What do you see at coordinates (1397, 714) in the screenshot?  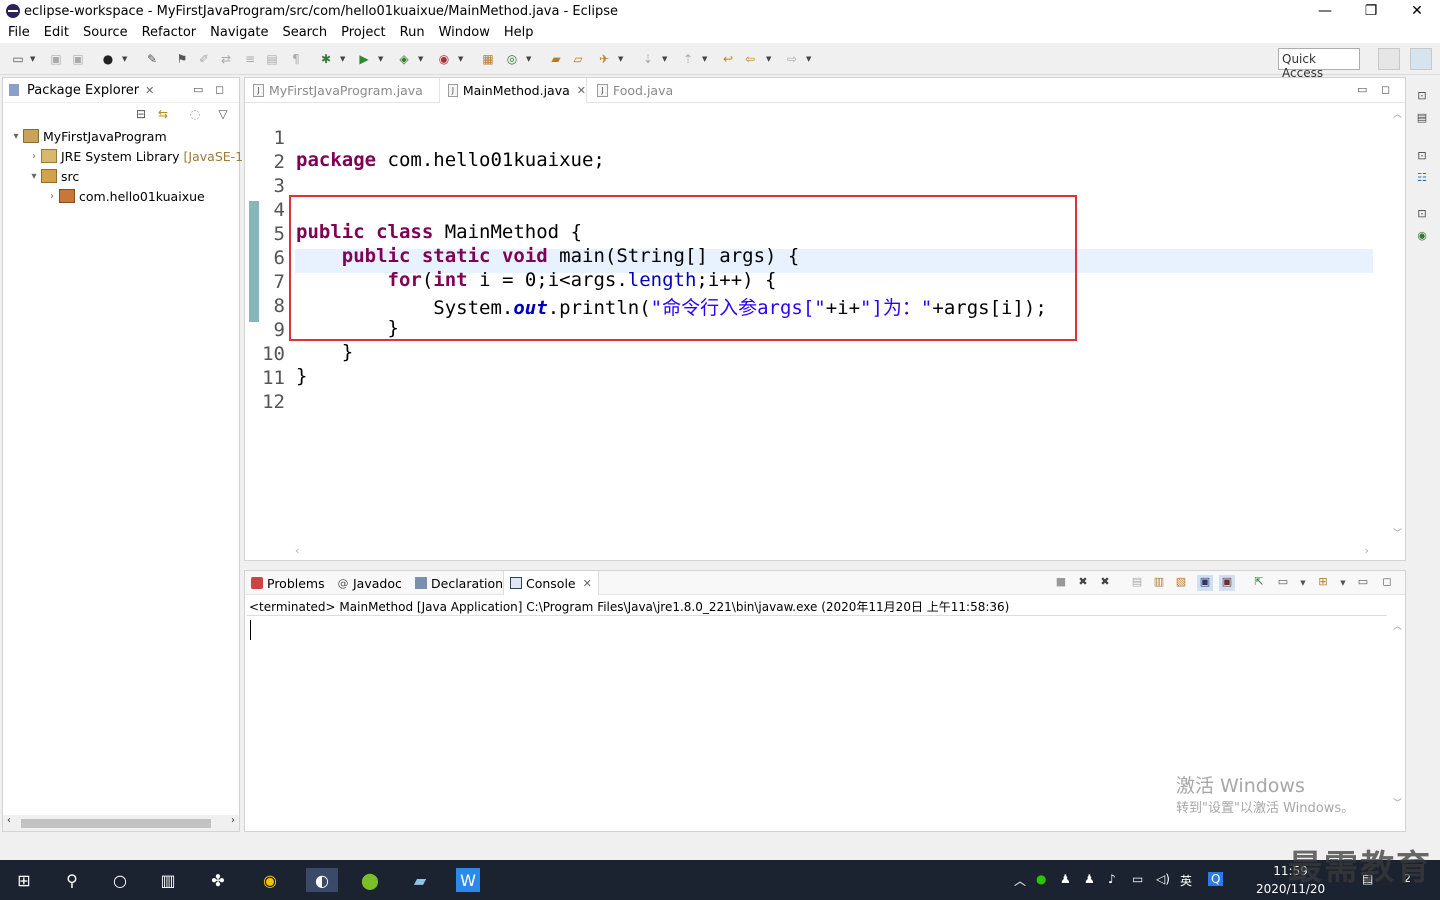 I see `console-vertical-scrollbar: ︿ ﹀` at bounding box center [1397, 714].